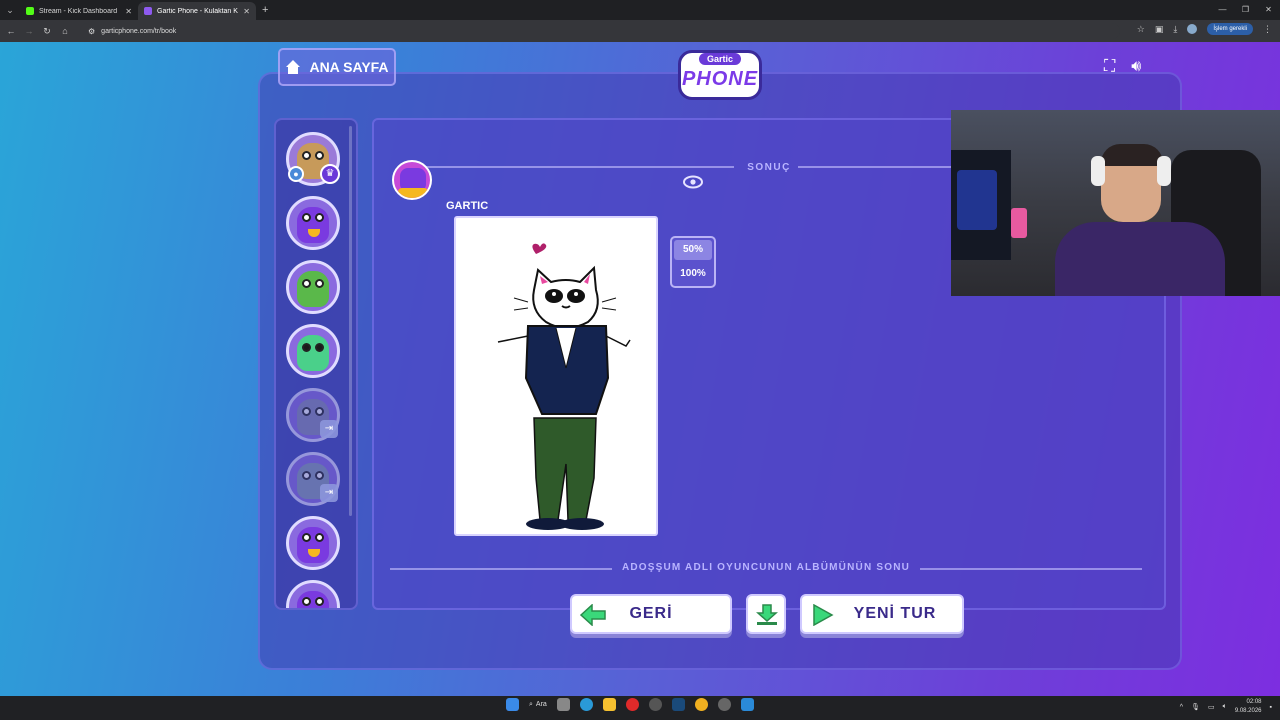 The height and width of the screenshot is (720, 1280). Describe the element at coordinates (1230, 29) in the screenshot. I see `action-required-button: İşlem gerekli` at that location.